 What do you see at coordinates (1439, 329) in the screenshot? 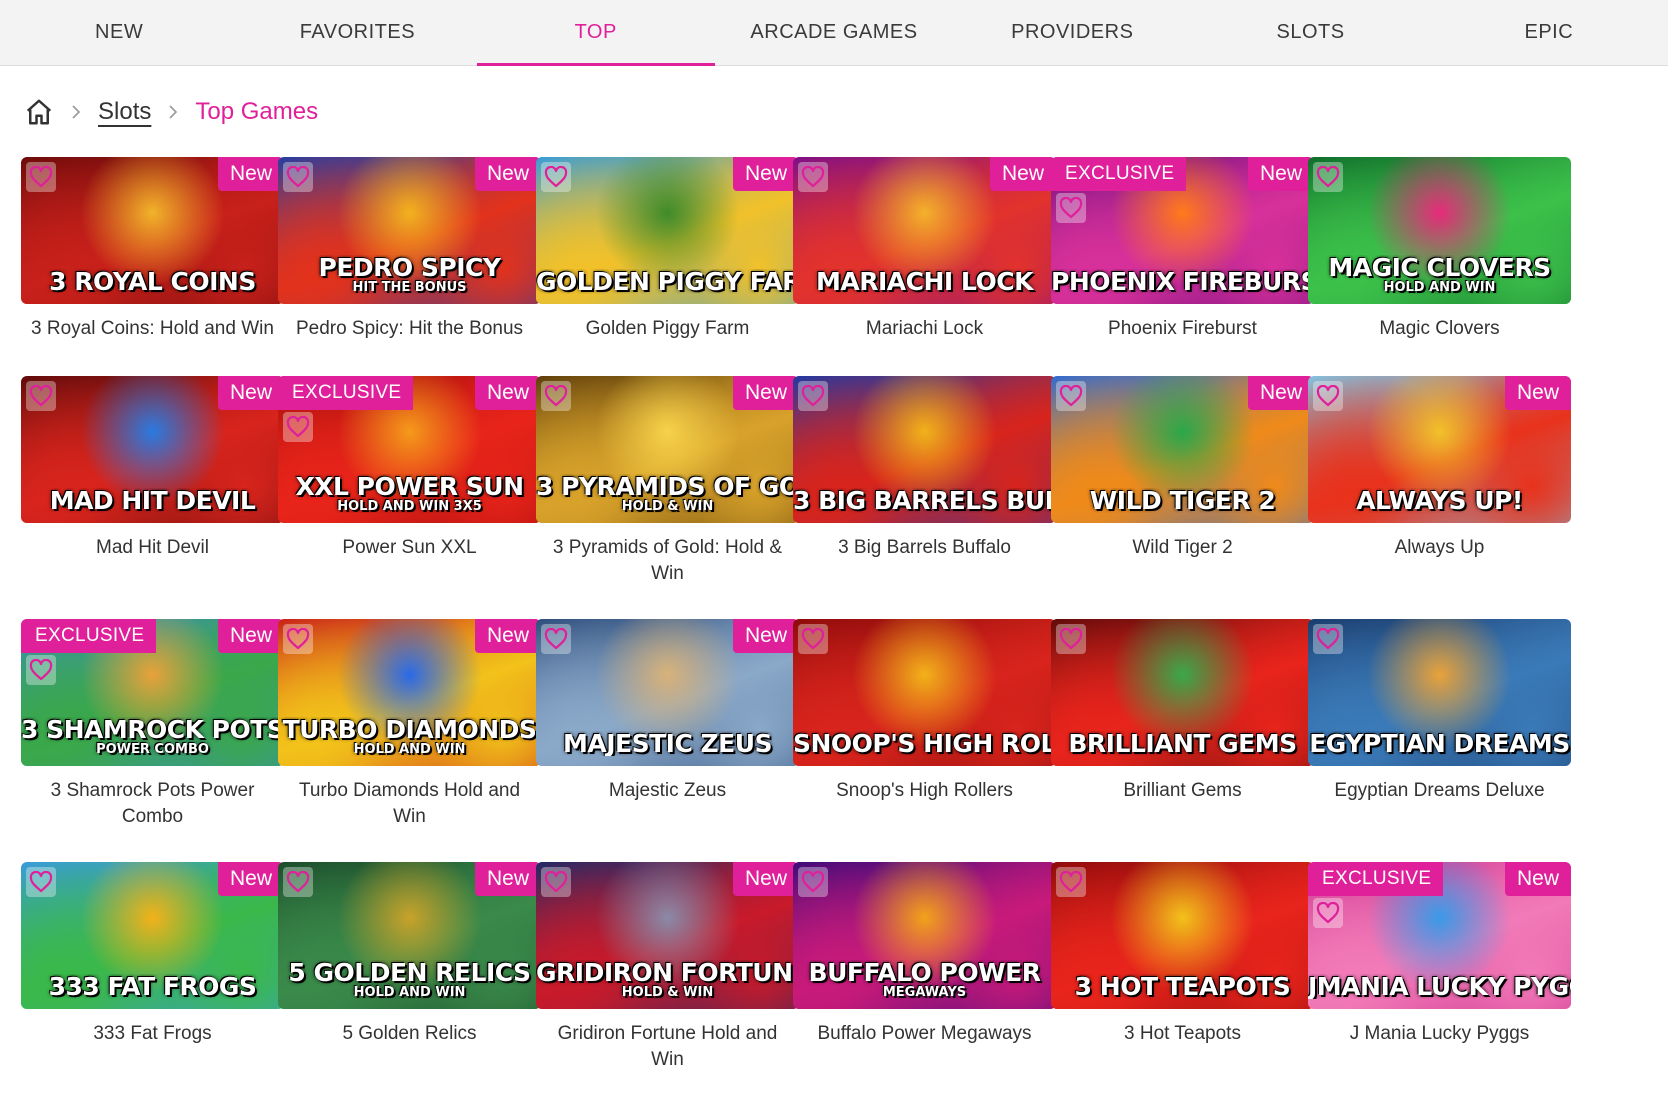
I see `game-name: Magic Clovers` at bounding box center [1439, 329].